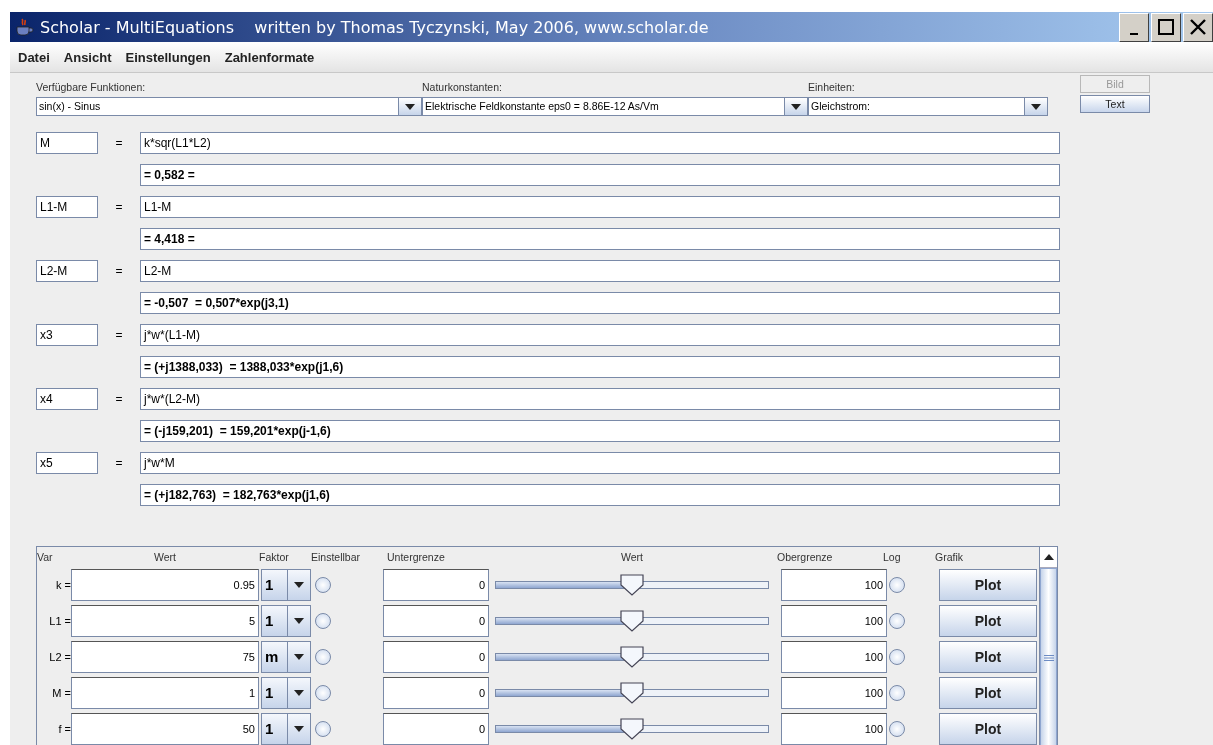 This screenshot has width=1213, height=745. Describe the element at coordinates (165, 621) in the screenshot. I see `value-field: 5` at that location.